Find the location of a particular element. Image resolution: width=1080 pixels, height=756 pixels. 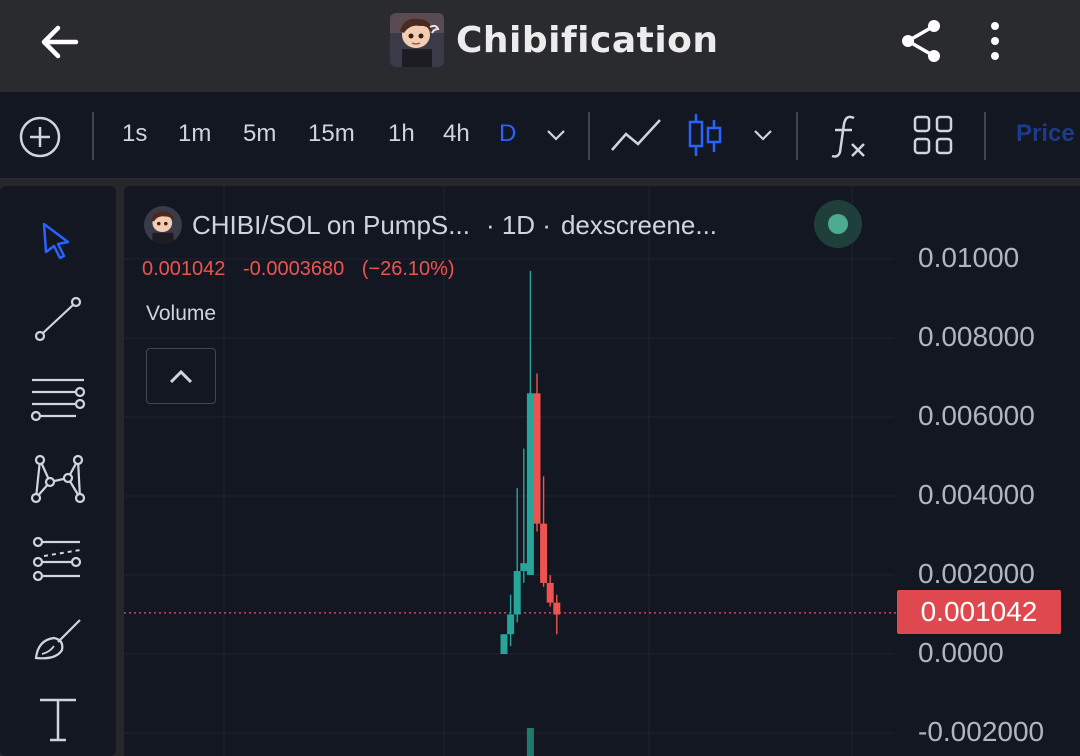

legend-interval: · 1D · is located at coordinates (518, 224).